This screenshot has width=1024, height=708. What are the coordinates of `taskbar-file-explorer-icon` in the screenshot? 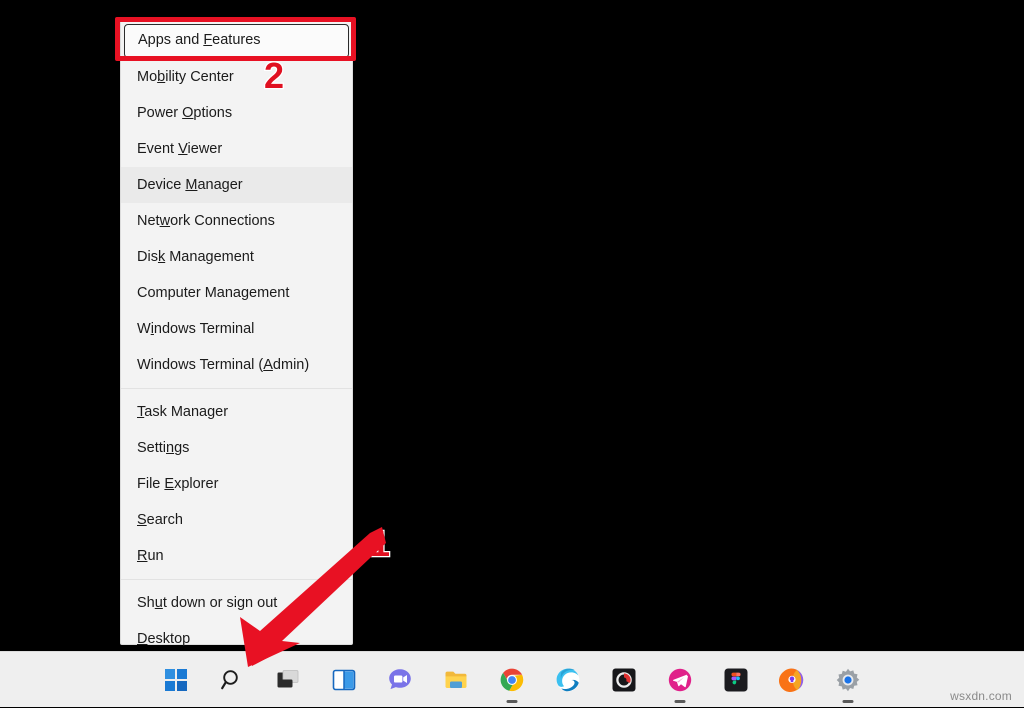 It's located at (456, 680).